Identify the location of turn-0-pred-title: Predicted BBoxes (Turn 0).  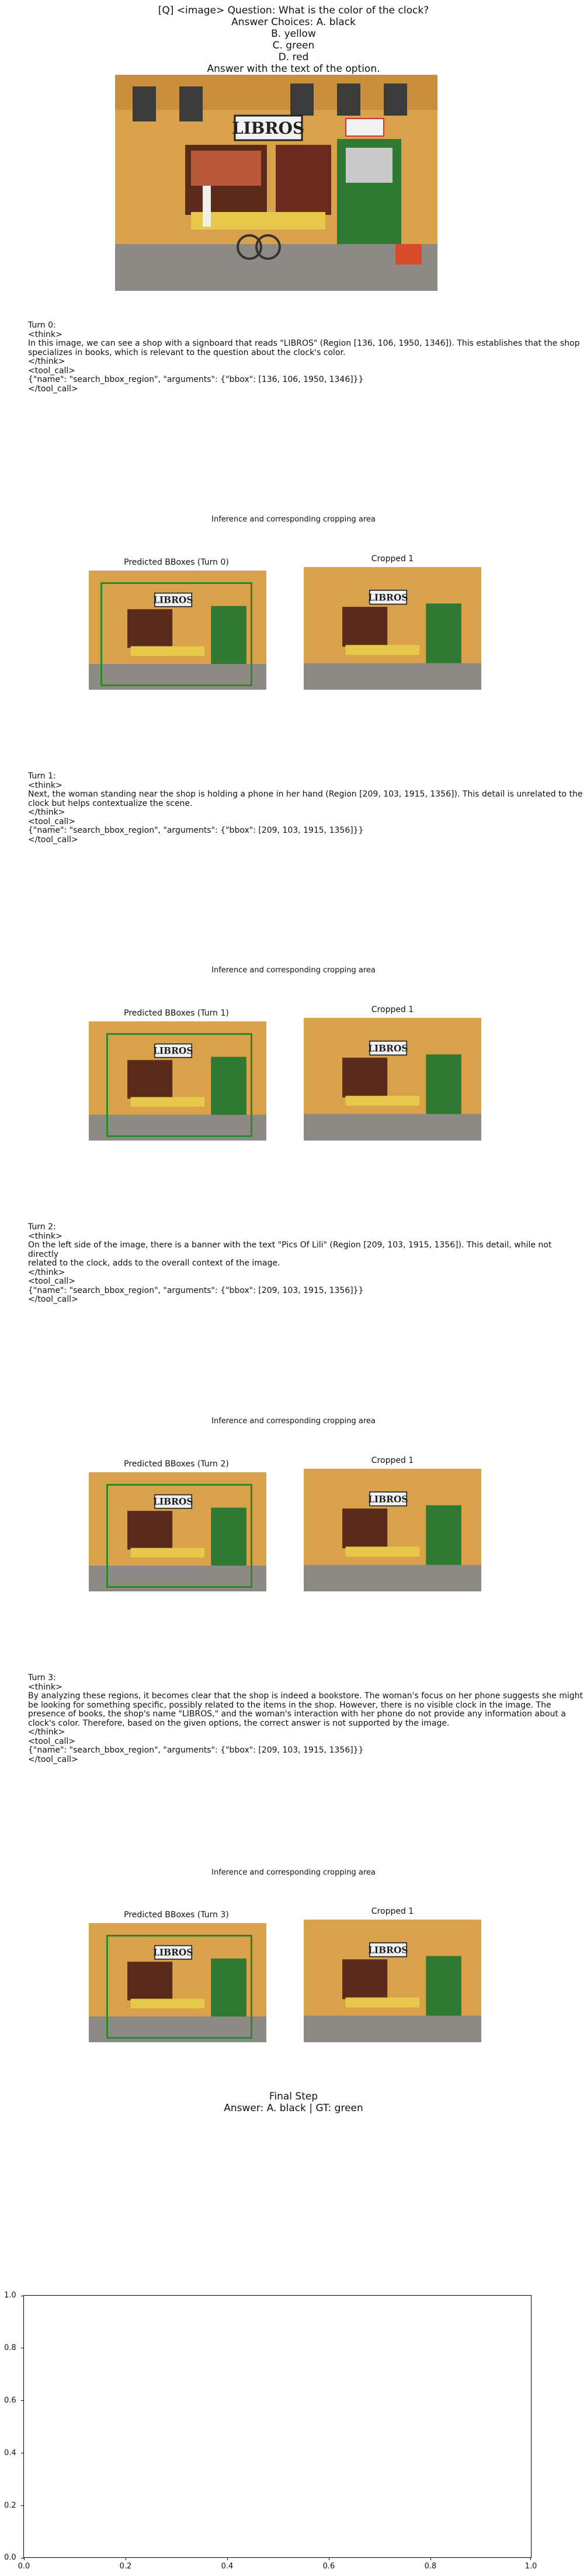
(176, 563).